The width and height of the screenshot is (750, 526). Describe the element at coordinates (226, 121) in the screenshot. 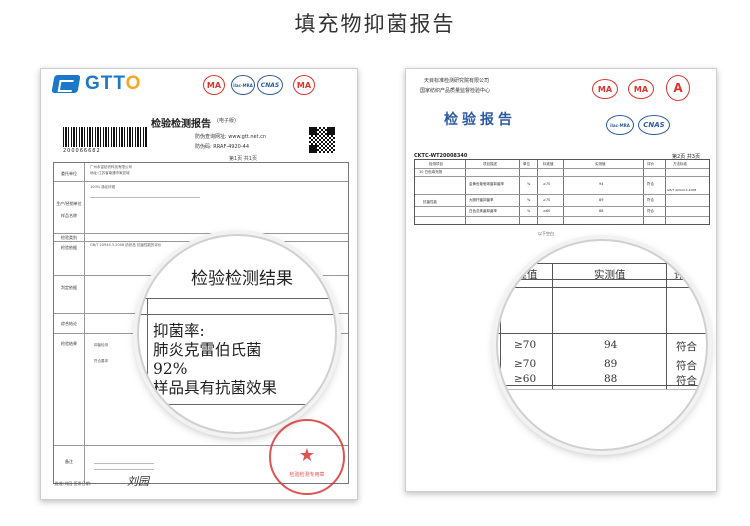

I see `report-title-sub: (电子版)` at that location.